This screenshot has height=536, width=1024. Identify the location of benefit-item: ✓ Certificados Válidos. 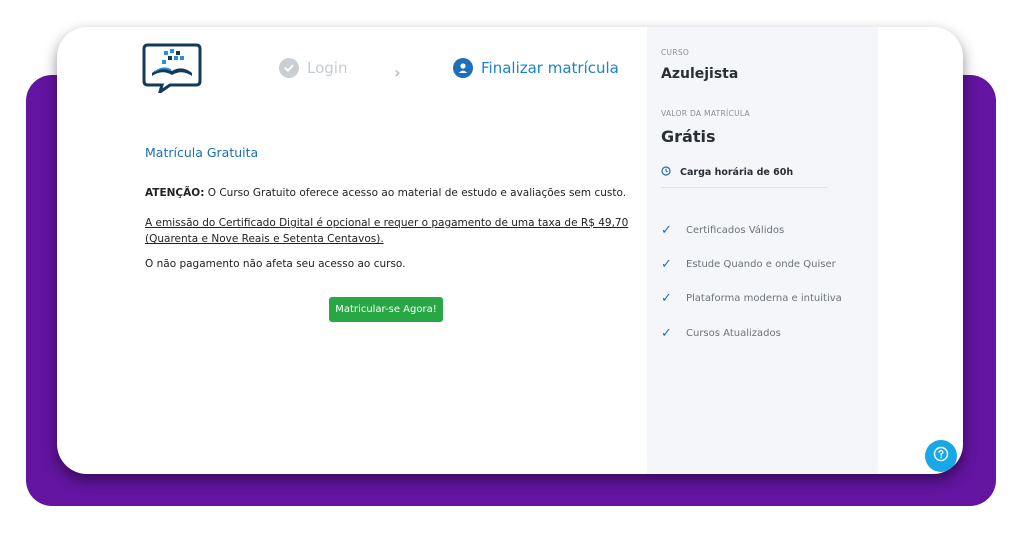
(751, 230).